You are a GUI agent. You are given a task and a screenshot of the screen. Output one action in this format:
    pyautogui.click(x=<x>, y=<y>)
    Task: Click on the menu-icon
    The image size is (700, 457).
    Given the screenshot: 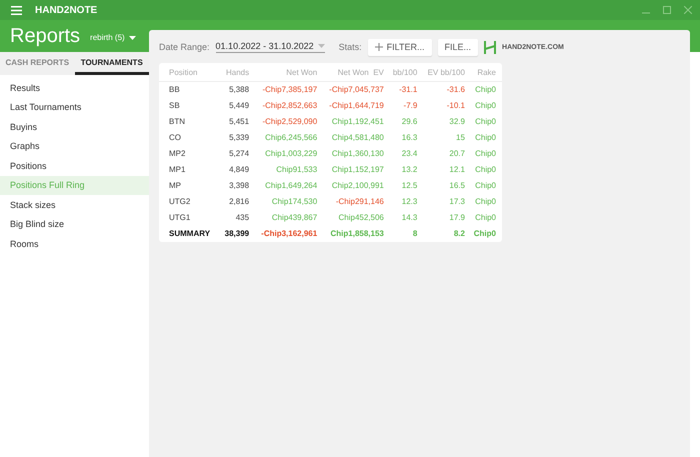 What is the action you would take?
    pyautogui.click(x=16, y=10)
    